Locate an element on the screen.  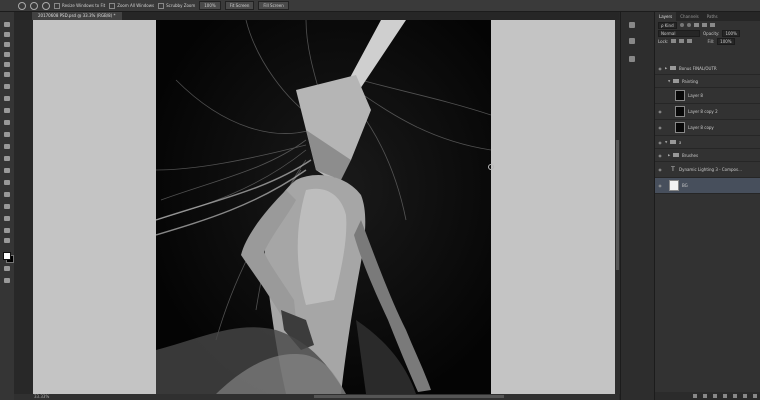
panel-icon-strip is located at coordinates (637, 206).